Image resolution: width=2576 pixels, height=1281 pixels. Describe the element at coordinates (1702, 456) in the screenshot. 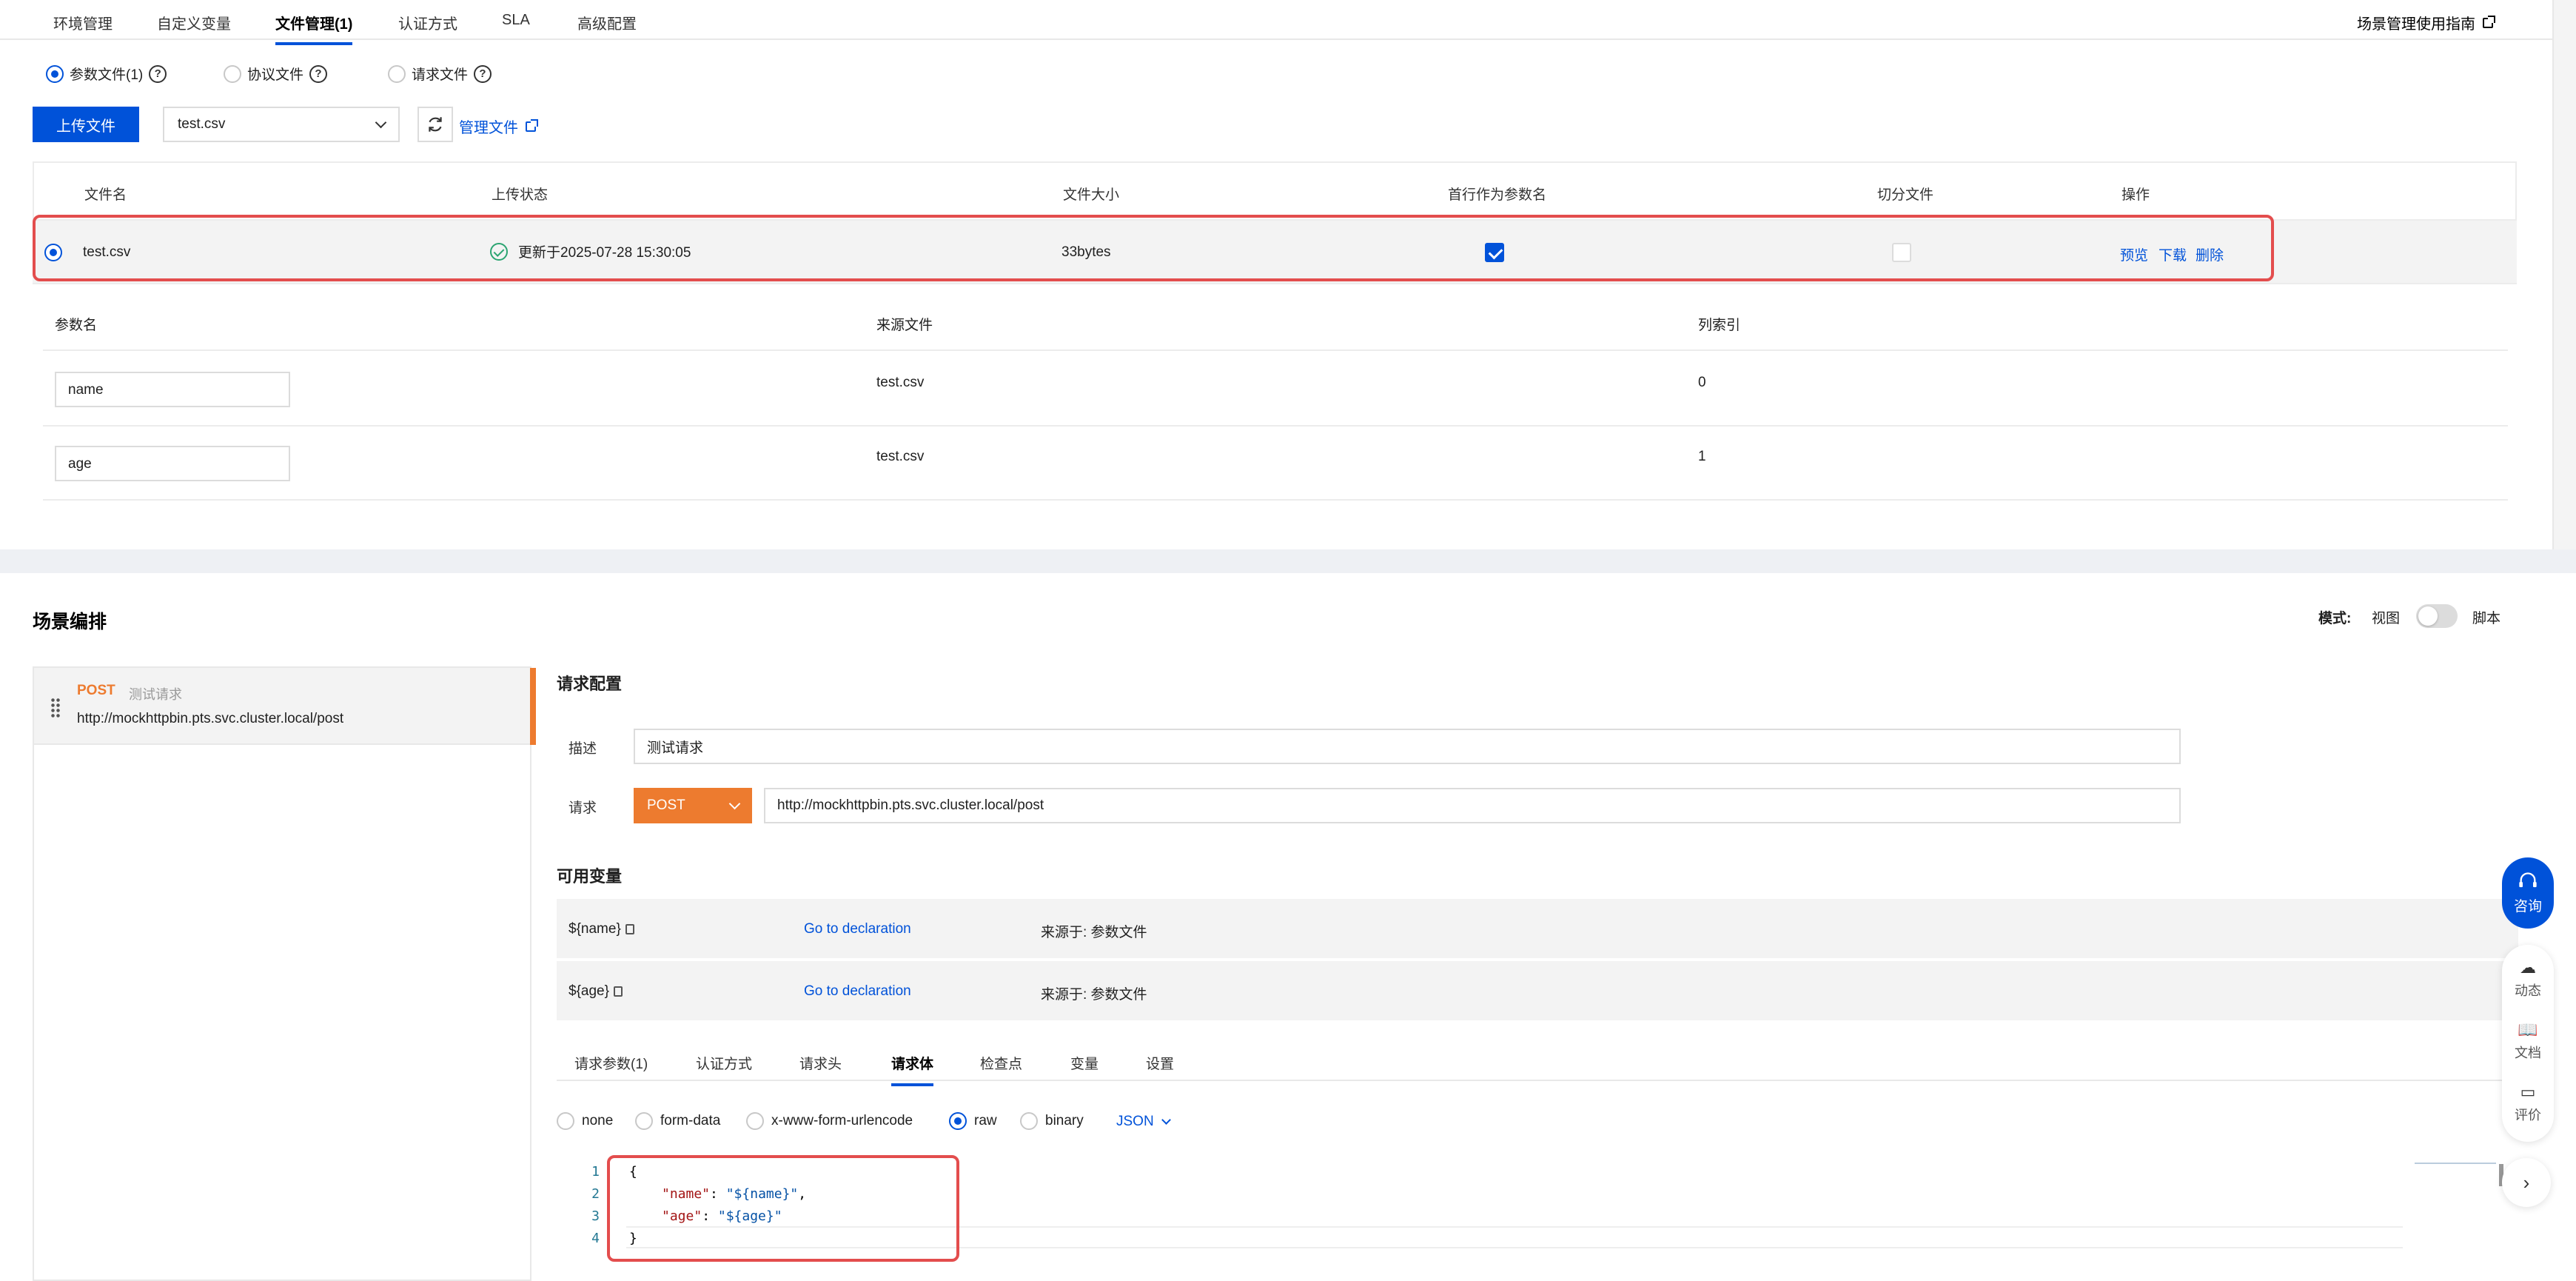

I see `param-index: 1` at that location.